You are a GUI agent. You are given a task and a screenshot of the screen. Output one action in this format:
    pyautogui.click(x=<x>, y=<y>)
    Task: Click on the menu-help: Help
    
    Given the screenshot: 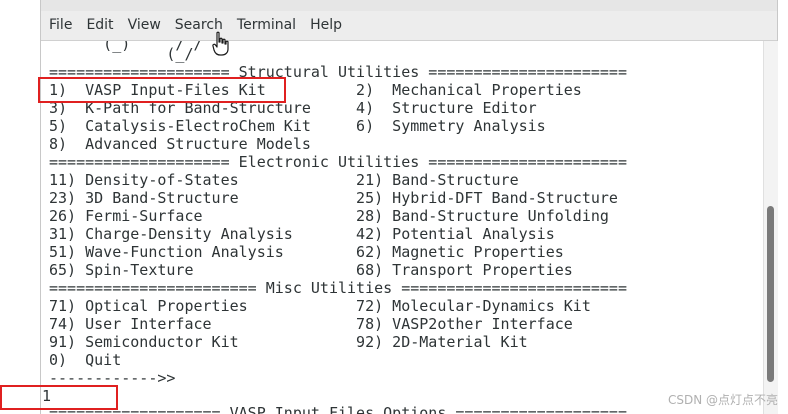 What is the action you would take?
    pyautogui.click(x=326, y=25)
    